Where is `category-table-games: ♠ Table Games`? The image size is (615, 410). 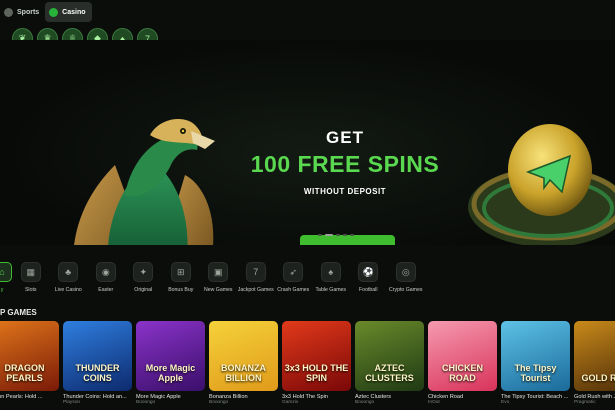
category-table-games: ♠ Table Games is located at coordinates (331, 282).